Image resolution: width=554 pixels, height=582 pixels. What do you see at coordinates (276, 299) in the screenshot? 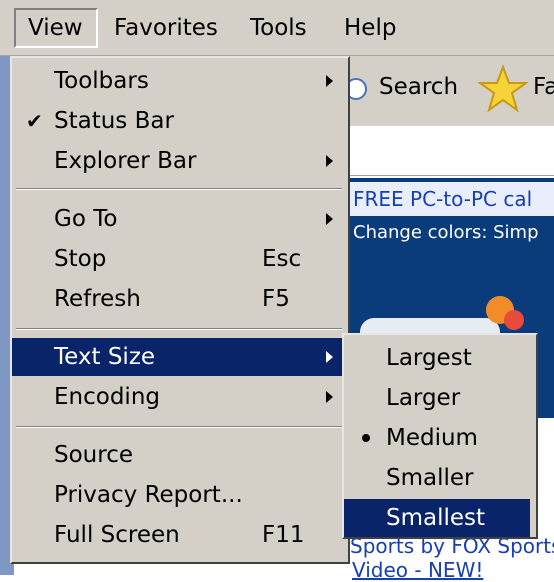
I see `shortcut-label: F5` at bounding box center [276, 299].